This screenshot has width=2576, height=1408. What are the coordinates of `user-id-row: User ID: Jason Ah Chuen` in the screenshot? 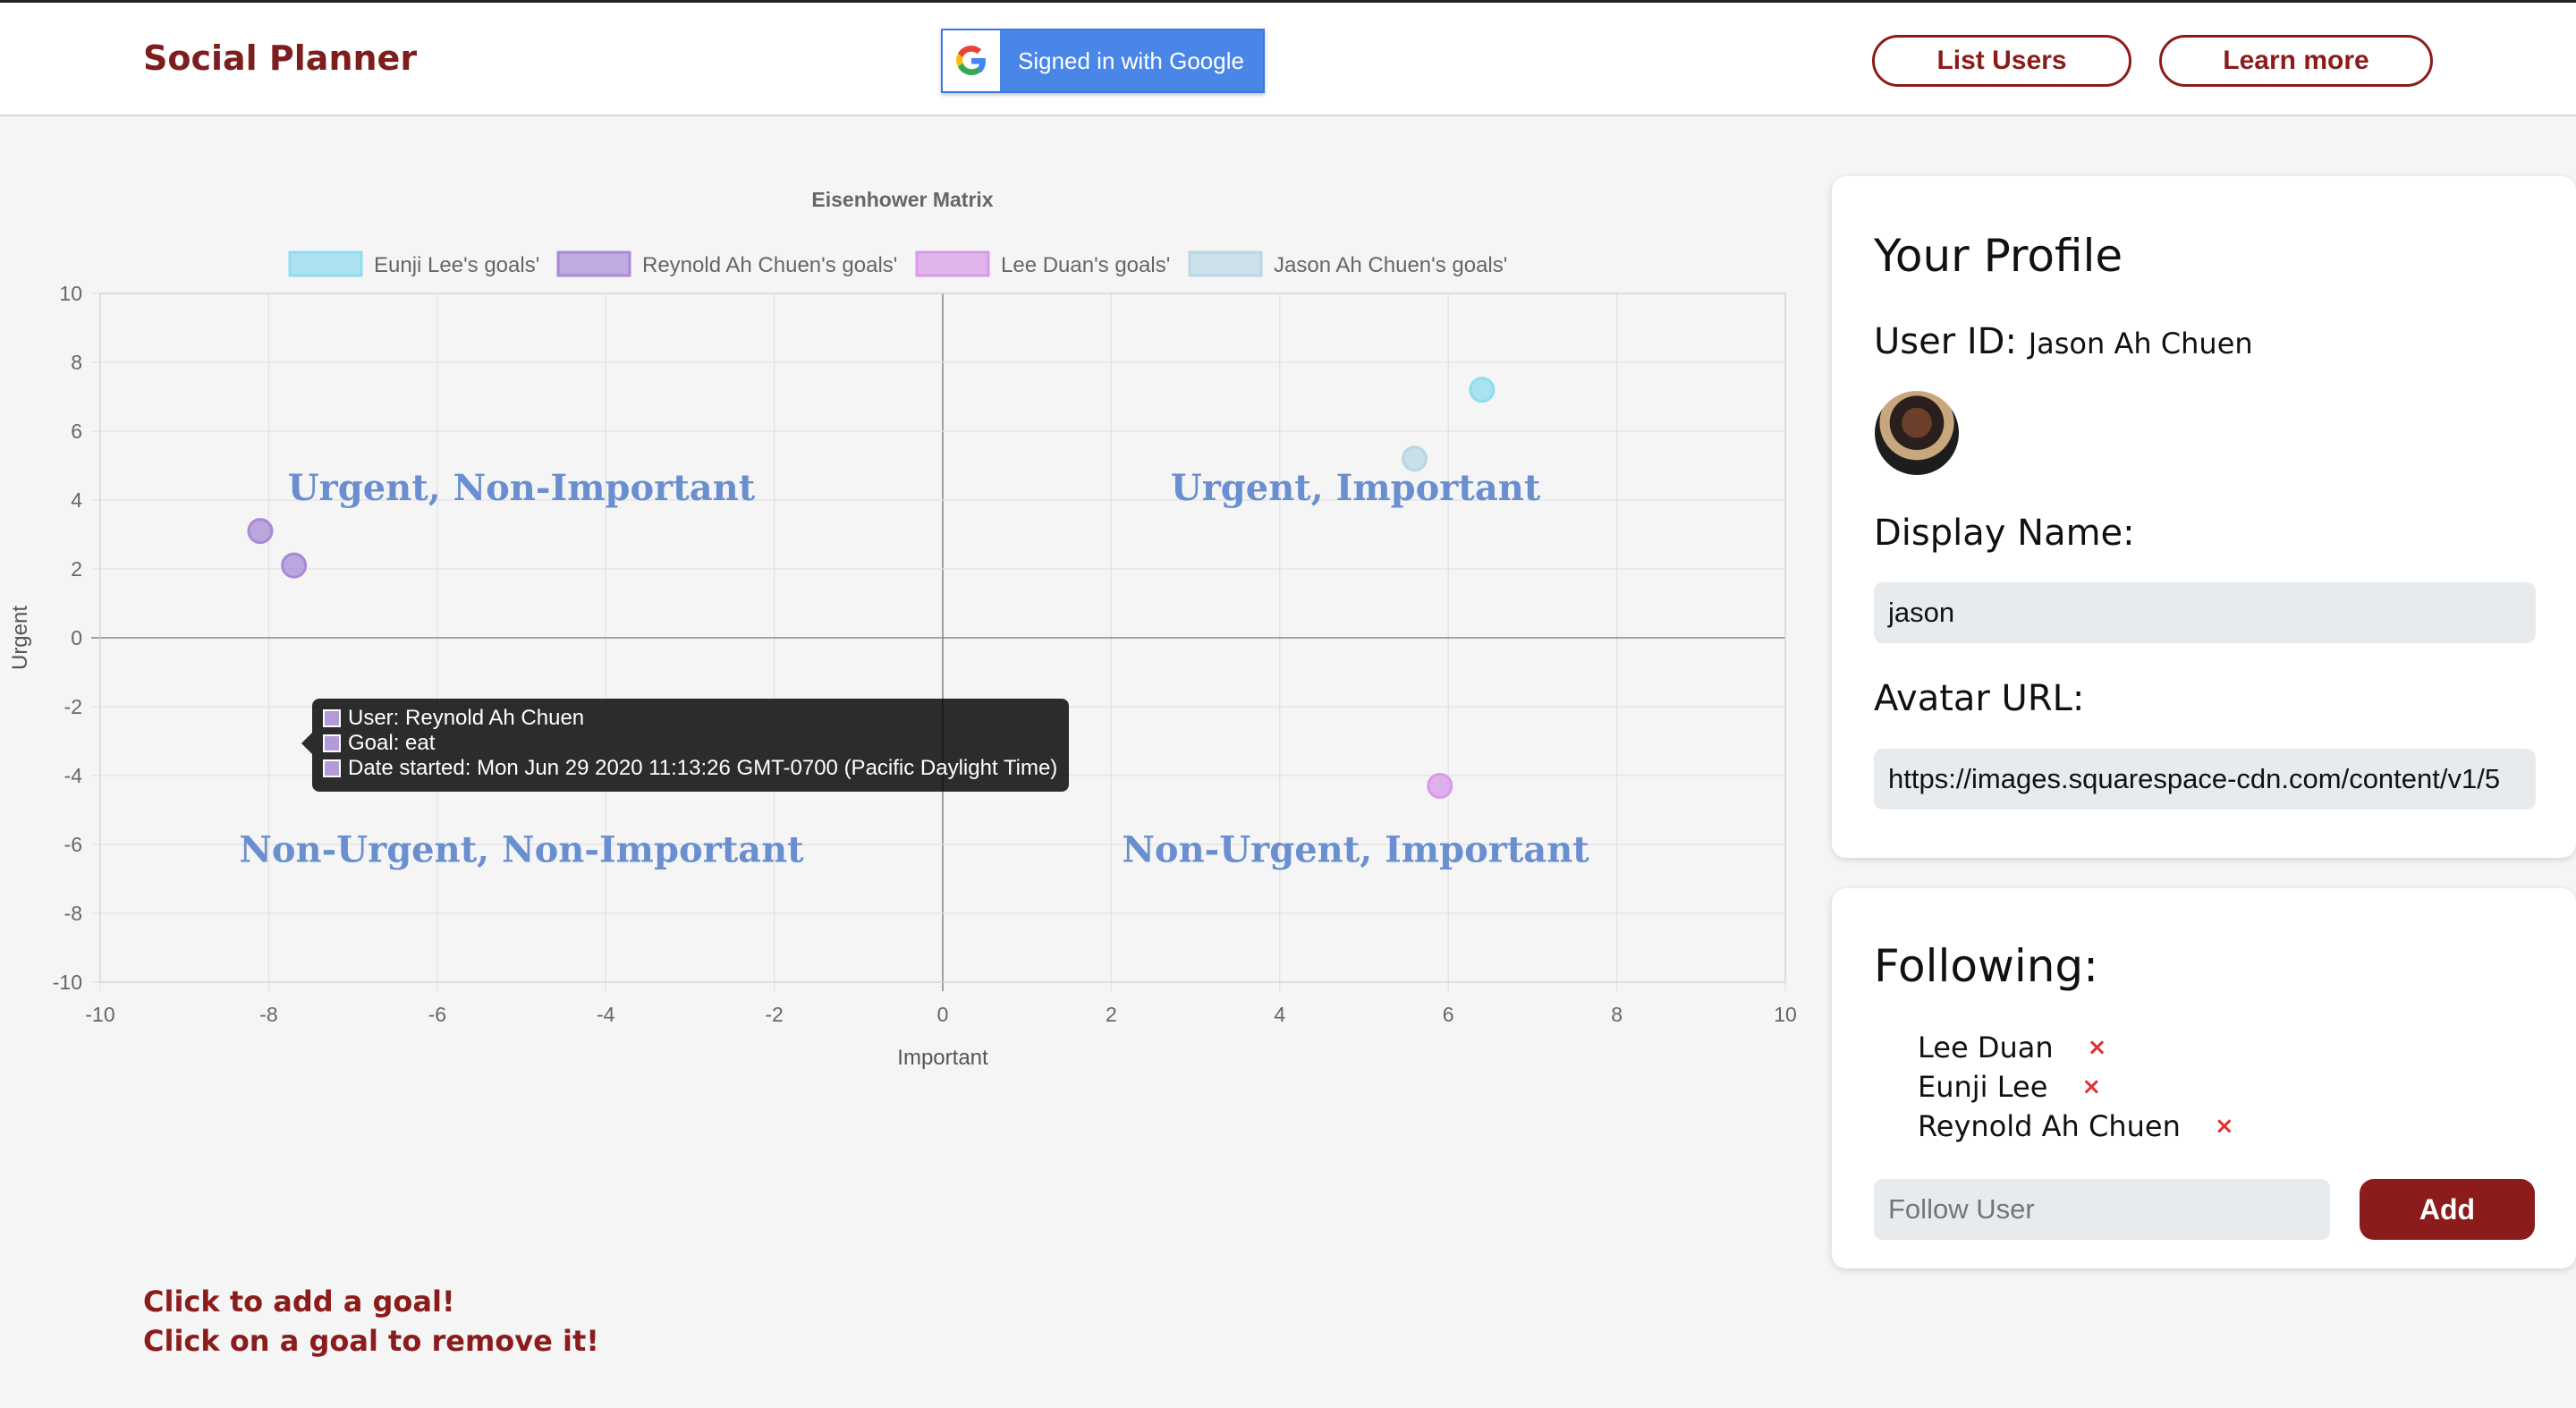 It's located at (2063, 341).